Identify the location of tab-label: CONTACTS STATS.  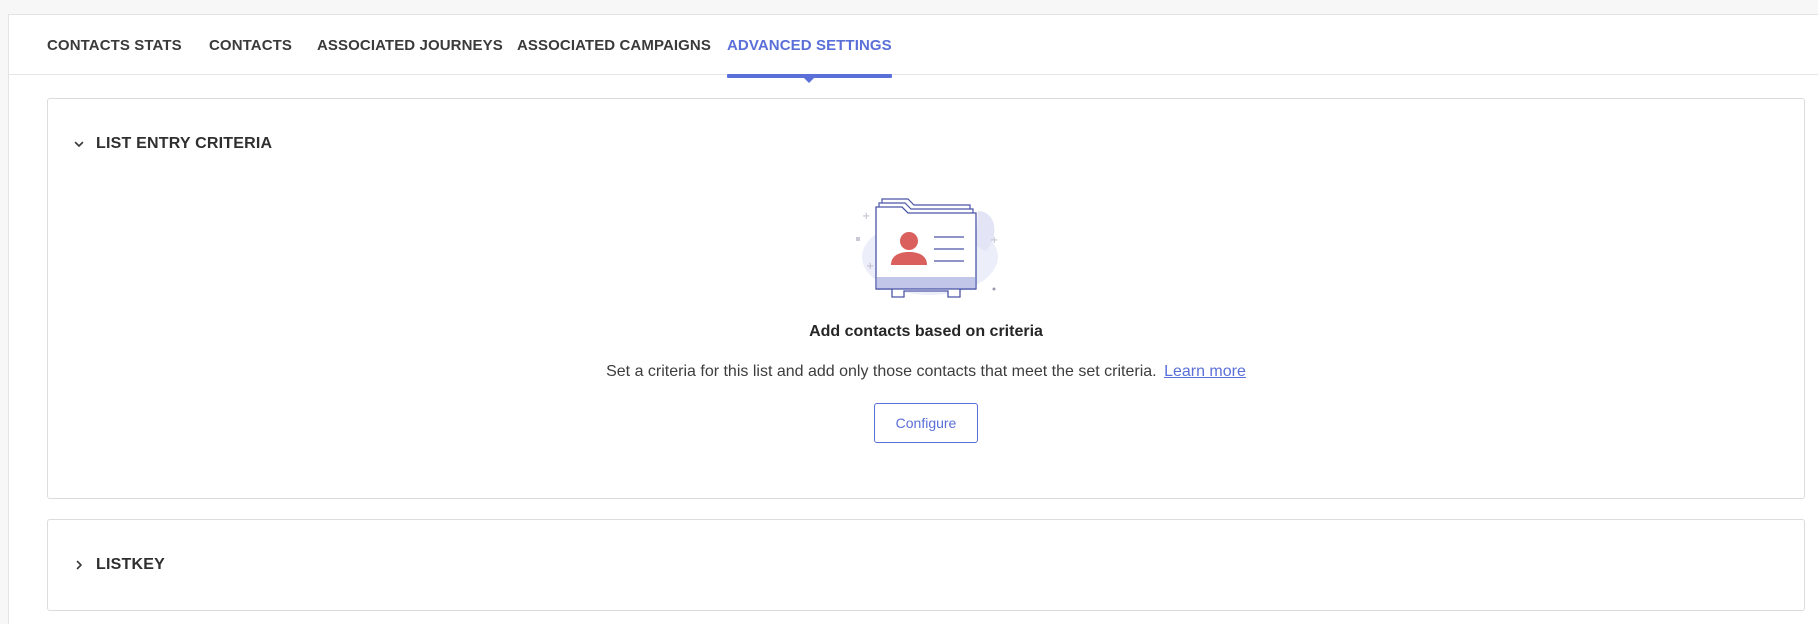
(114, 45).